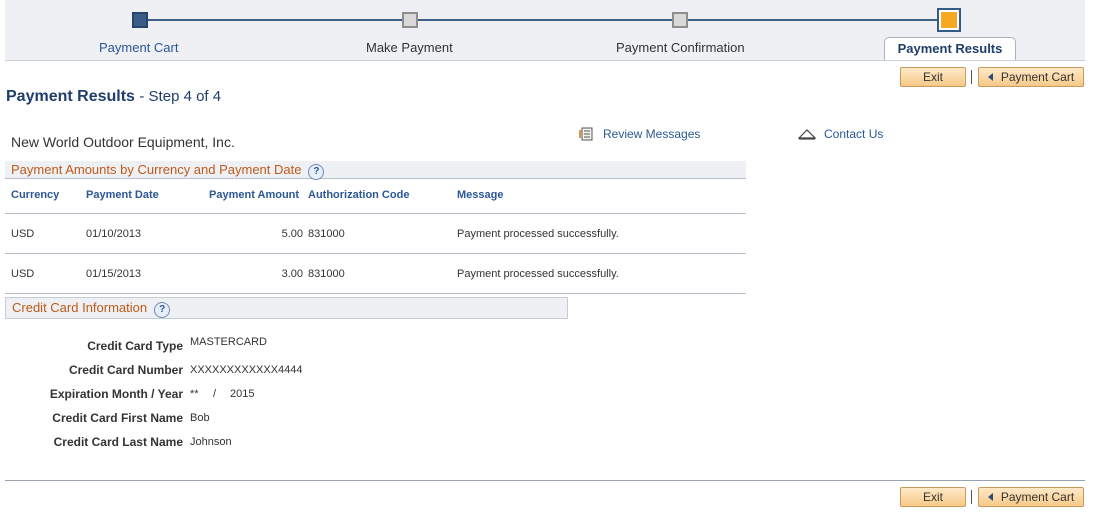 This screenshot has width=1094, height=516. Describe the element at coordinates (200, 418) in the screenshot. I see `first-name-value: Bob` at that location.